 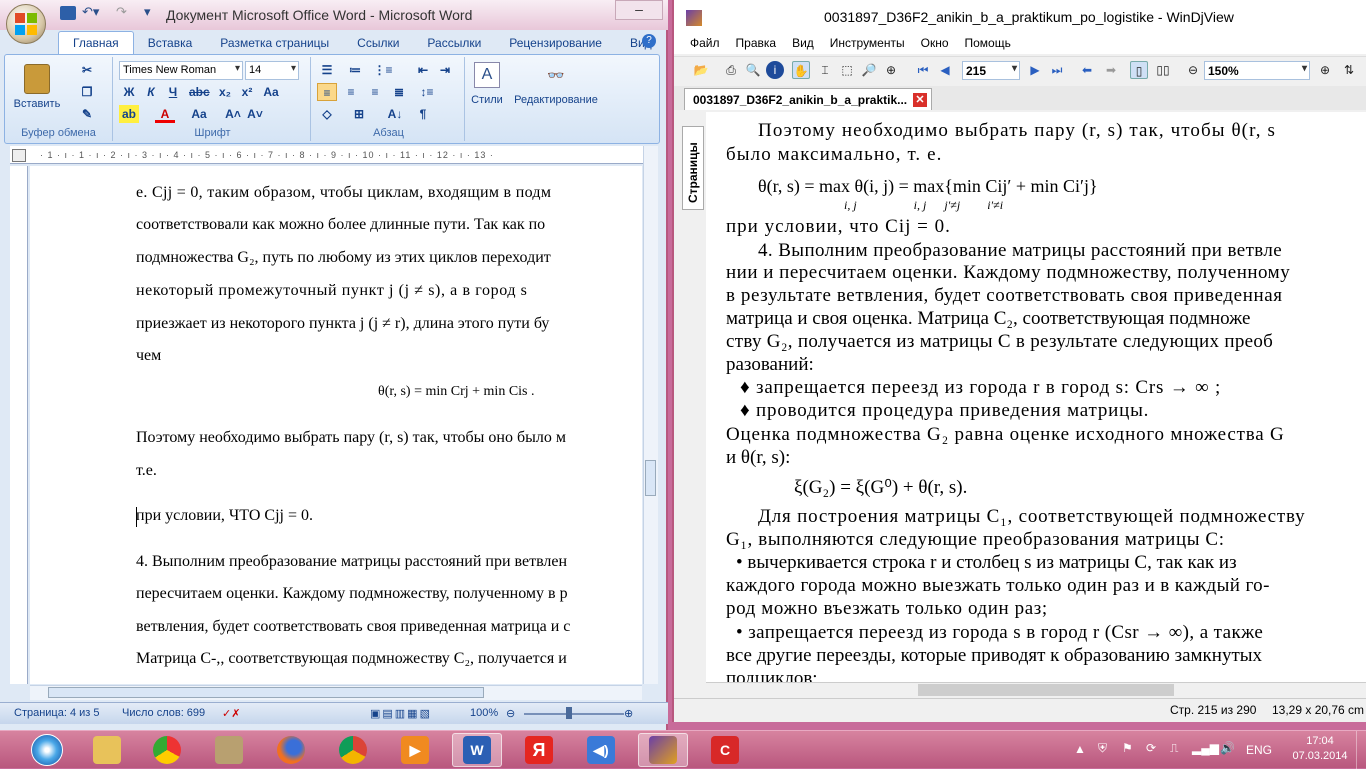 What do you see at coordinates (484, 713) in the screenshot?
I see `zoom-level: 100%` at bounding box center [484, 713].